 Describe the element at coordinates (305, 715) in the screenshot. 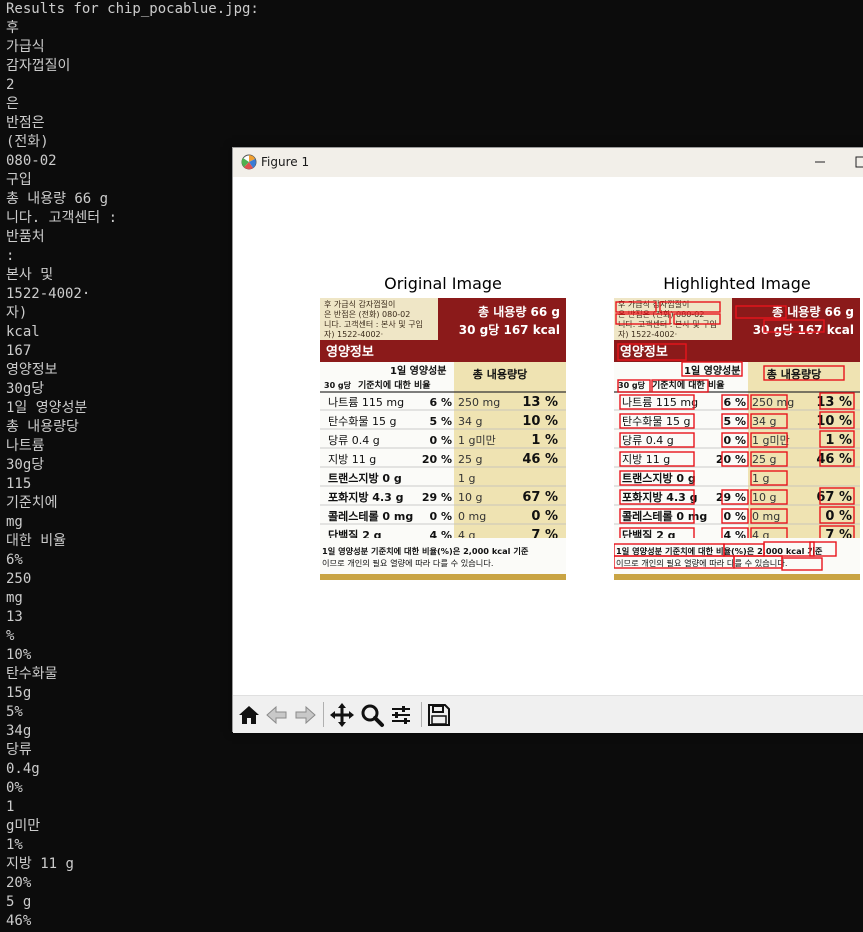

I see `forward-icon` at that location.